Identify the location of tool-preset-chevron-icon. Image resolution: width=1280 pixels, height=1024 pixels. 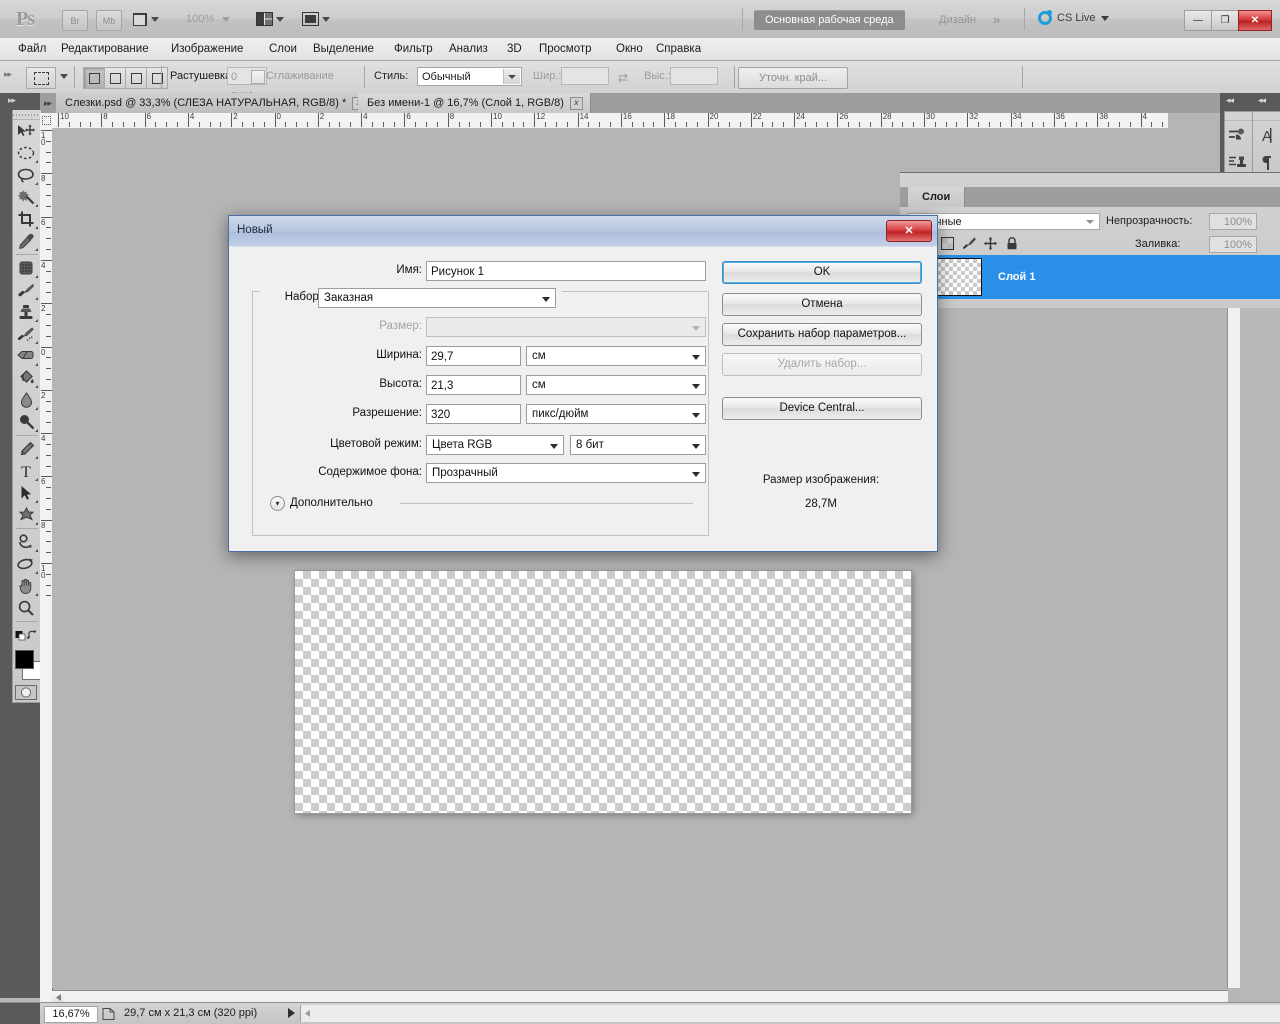
(64, 76).